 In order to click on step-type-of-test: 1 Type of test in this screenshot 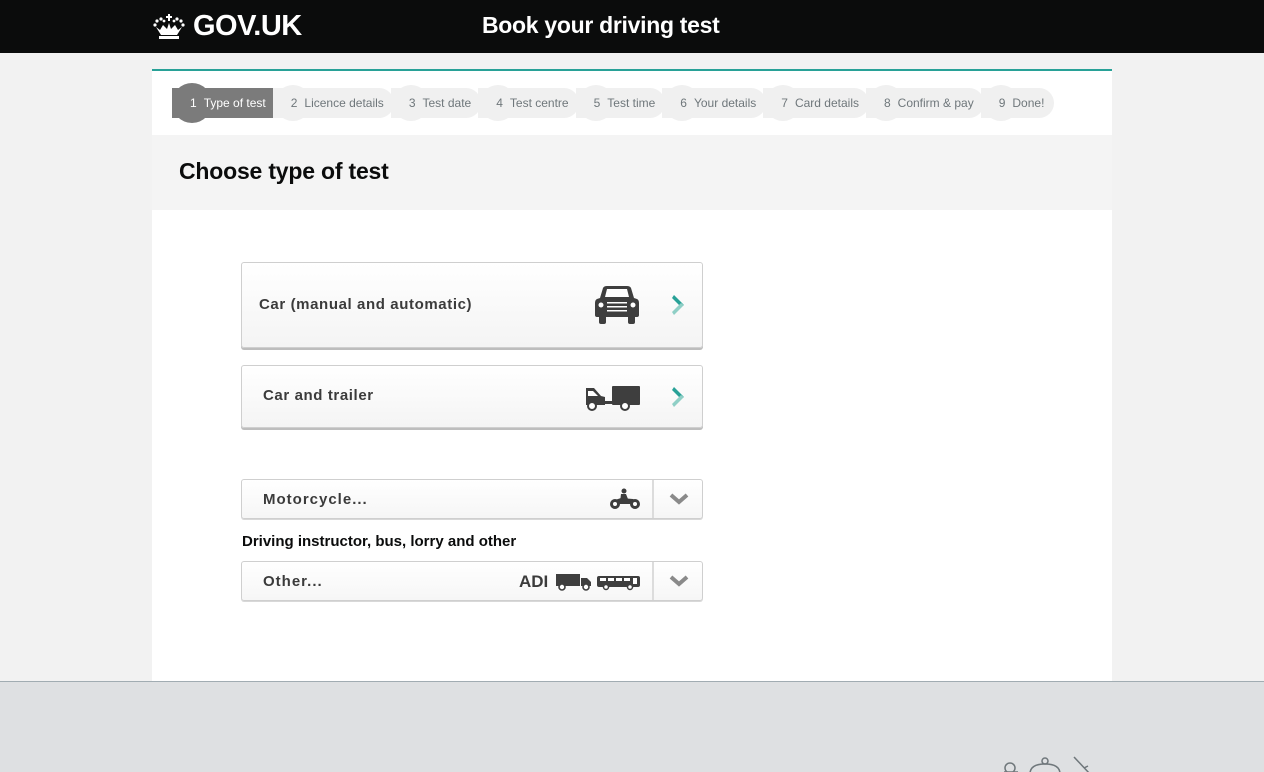, I will do `click(224, 103)`.